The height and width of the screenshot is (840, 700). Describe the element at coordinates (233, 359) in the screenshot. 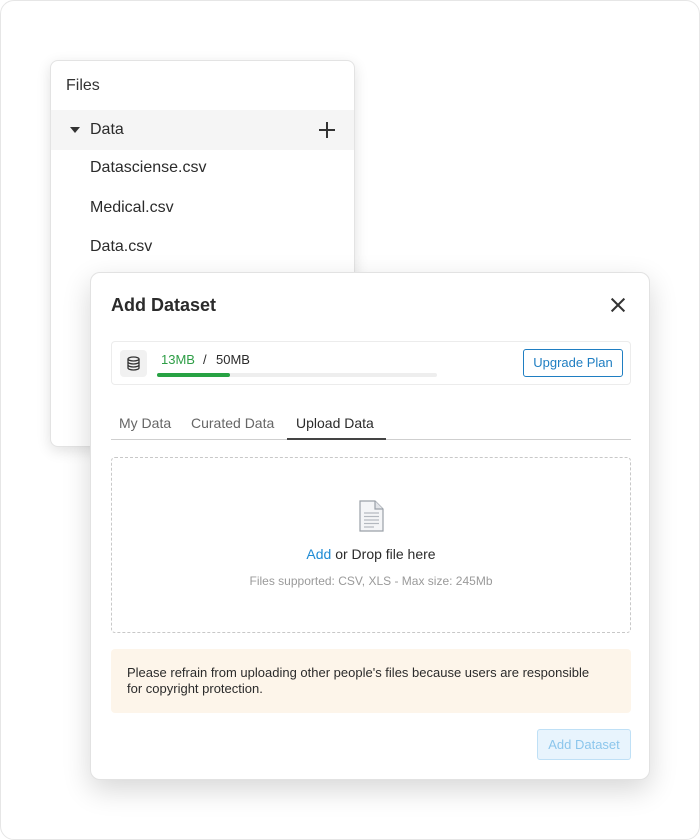

I see `storage-total: 50MB` at that location.